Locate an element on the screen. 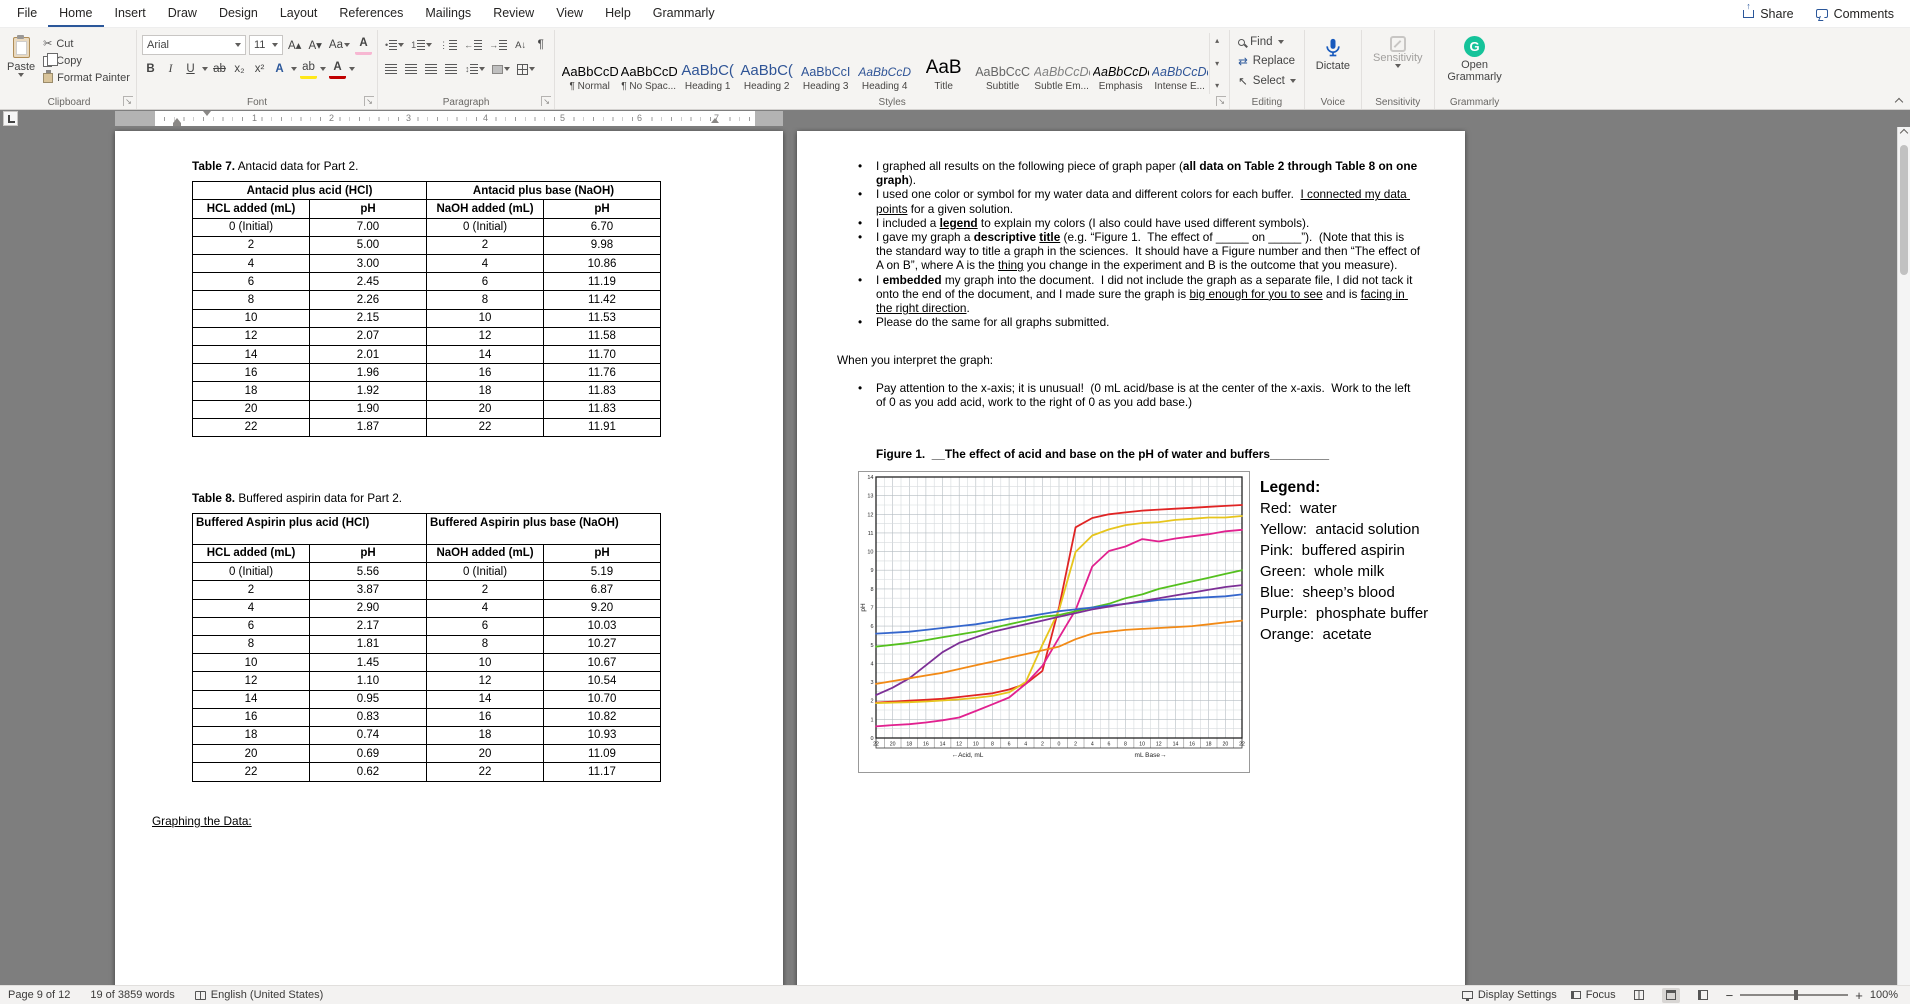 The height and width of the screenshot is (1004, 1910). grow-font-button: A▴ is located at coordinates (294, 45).